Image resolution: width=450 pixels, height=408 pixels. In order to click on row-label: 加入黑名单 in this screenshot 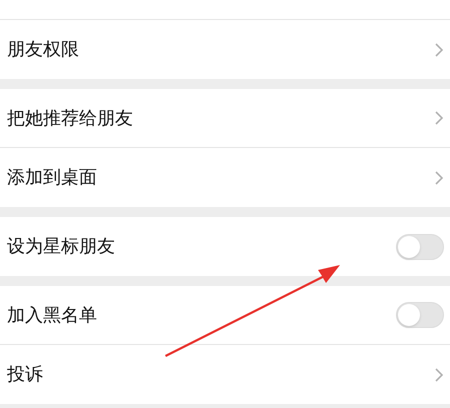, I will do `click(52, 316)`.